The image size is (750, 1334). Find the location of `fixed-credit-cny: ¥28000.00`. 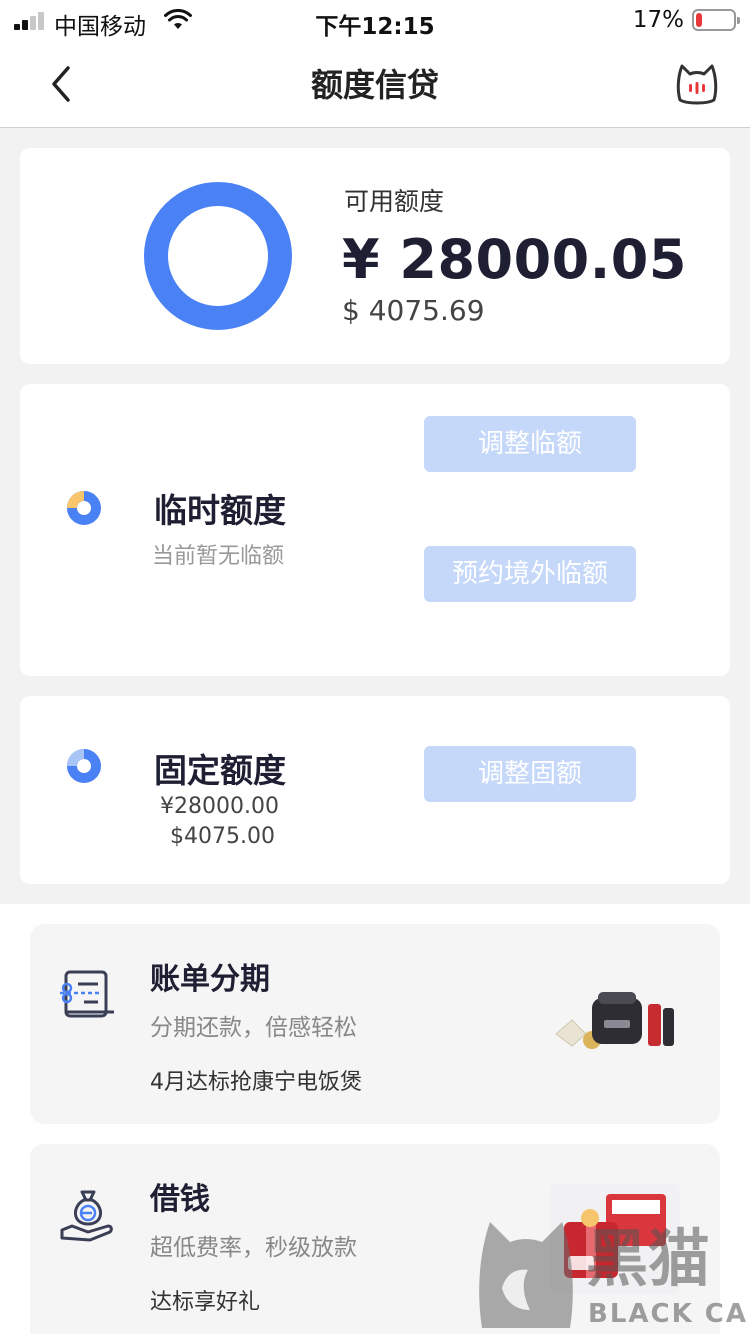

fixed-credit-cny: ¥28000.00 is located at coordinates (219, 806).